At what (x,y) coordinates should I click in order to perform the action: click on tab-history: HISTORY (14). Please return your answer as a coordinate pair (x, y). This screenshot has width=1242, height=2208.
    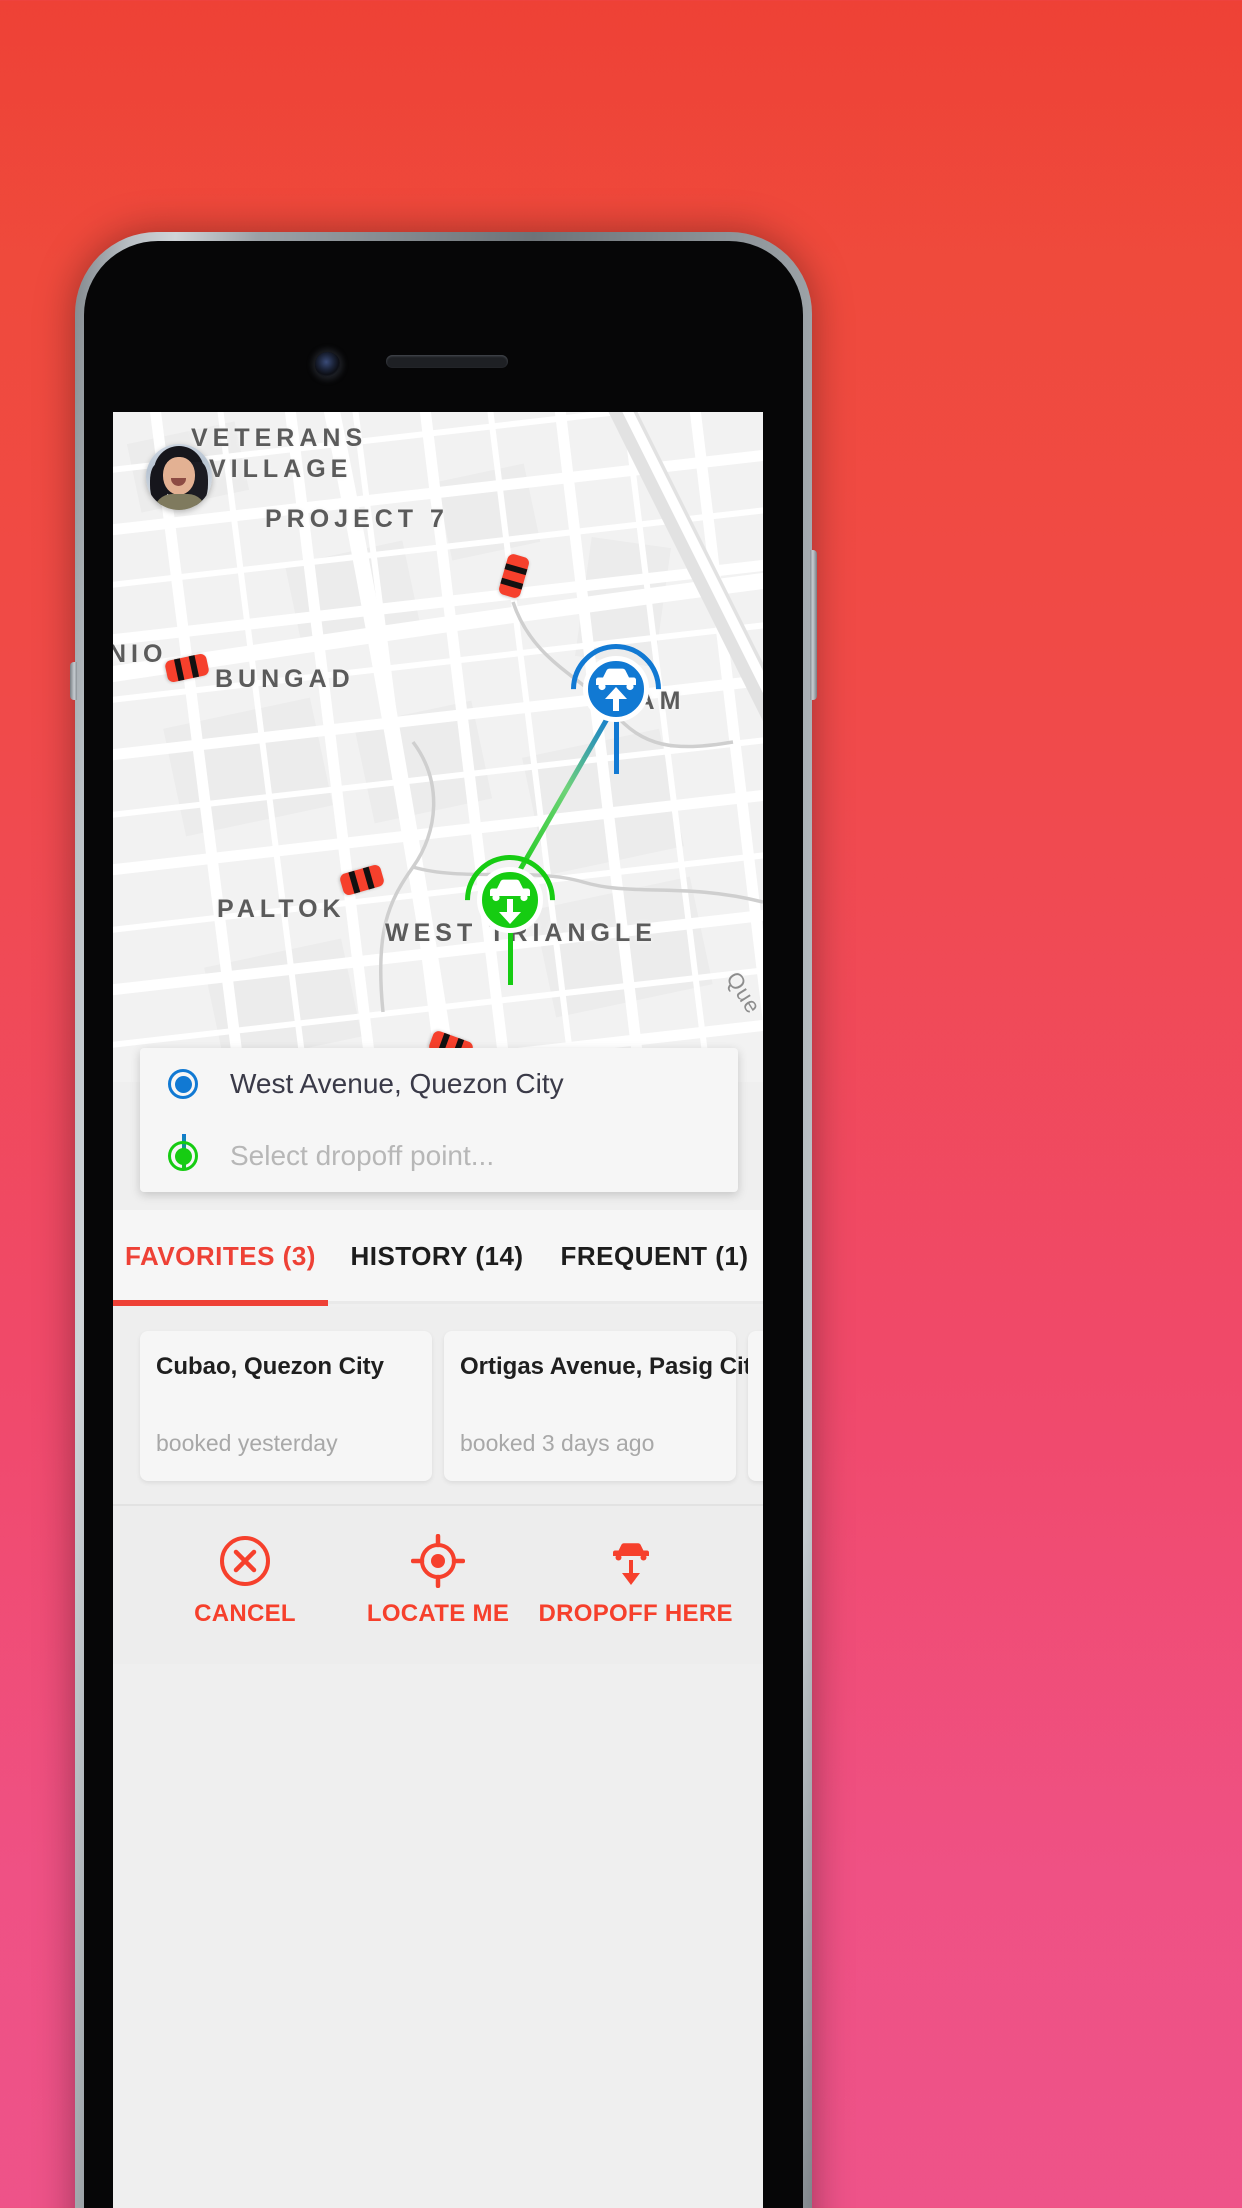
    Looking at the image, I should click on (437, 1256).